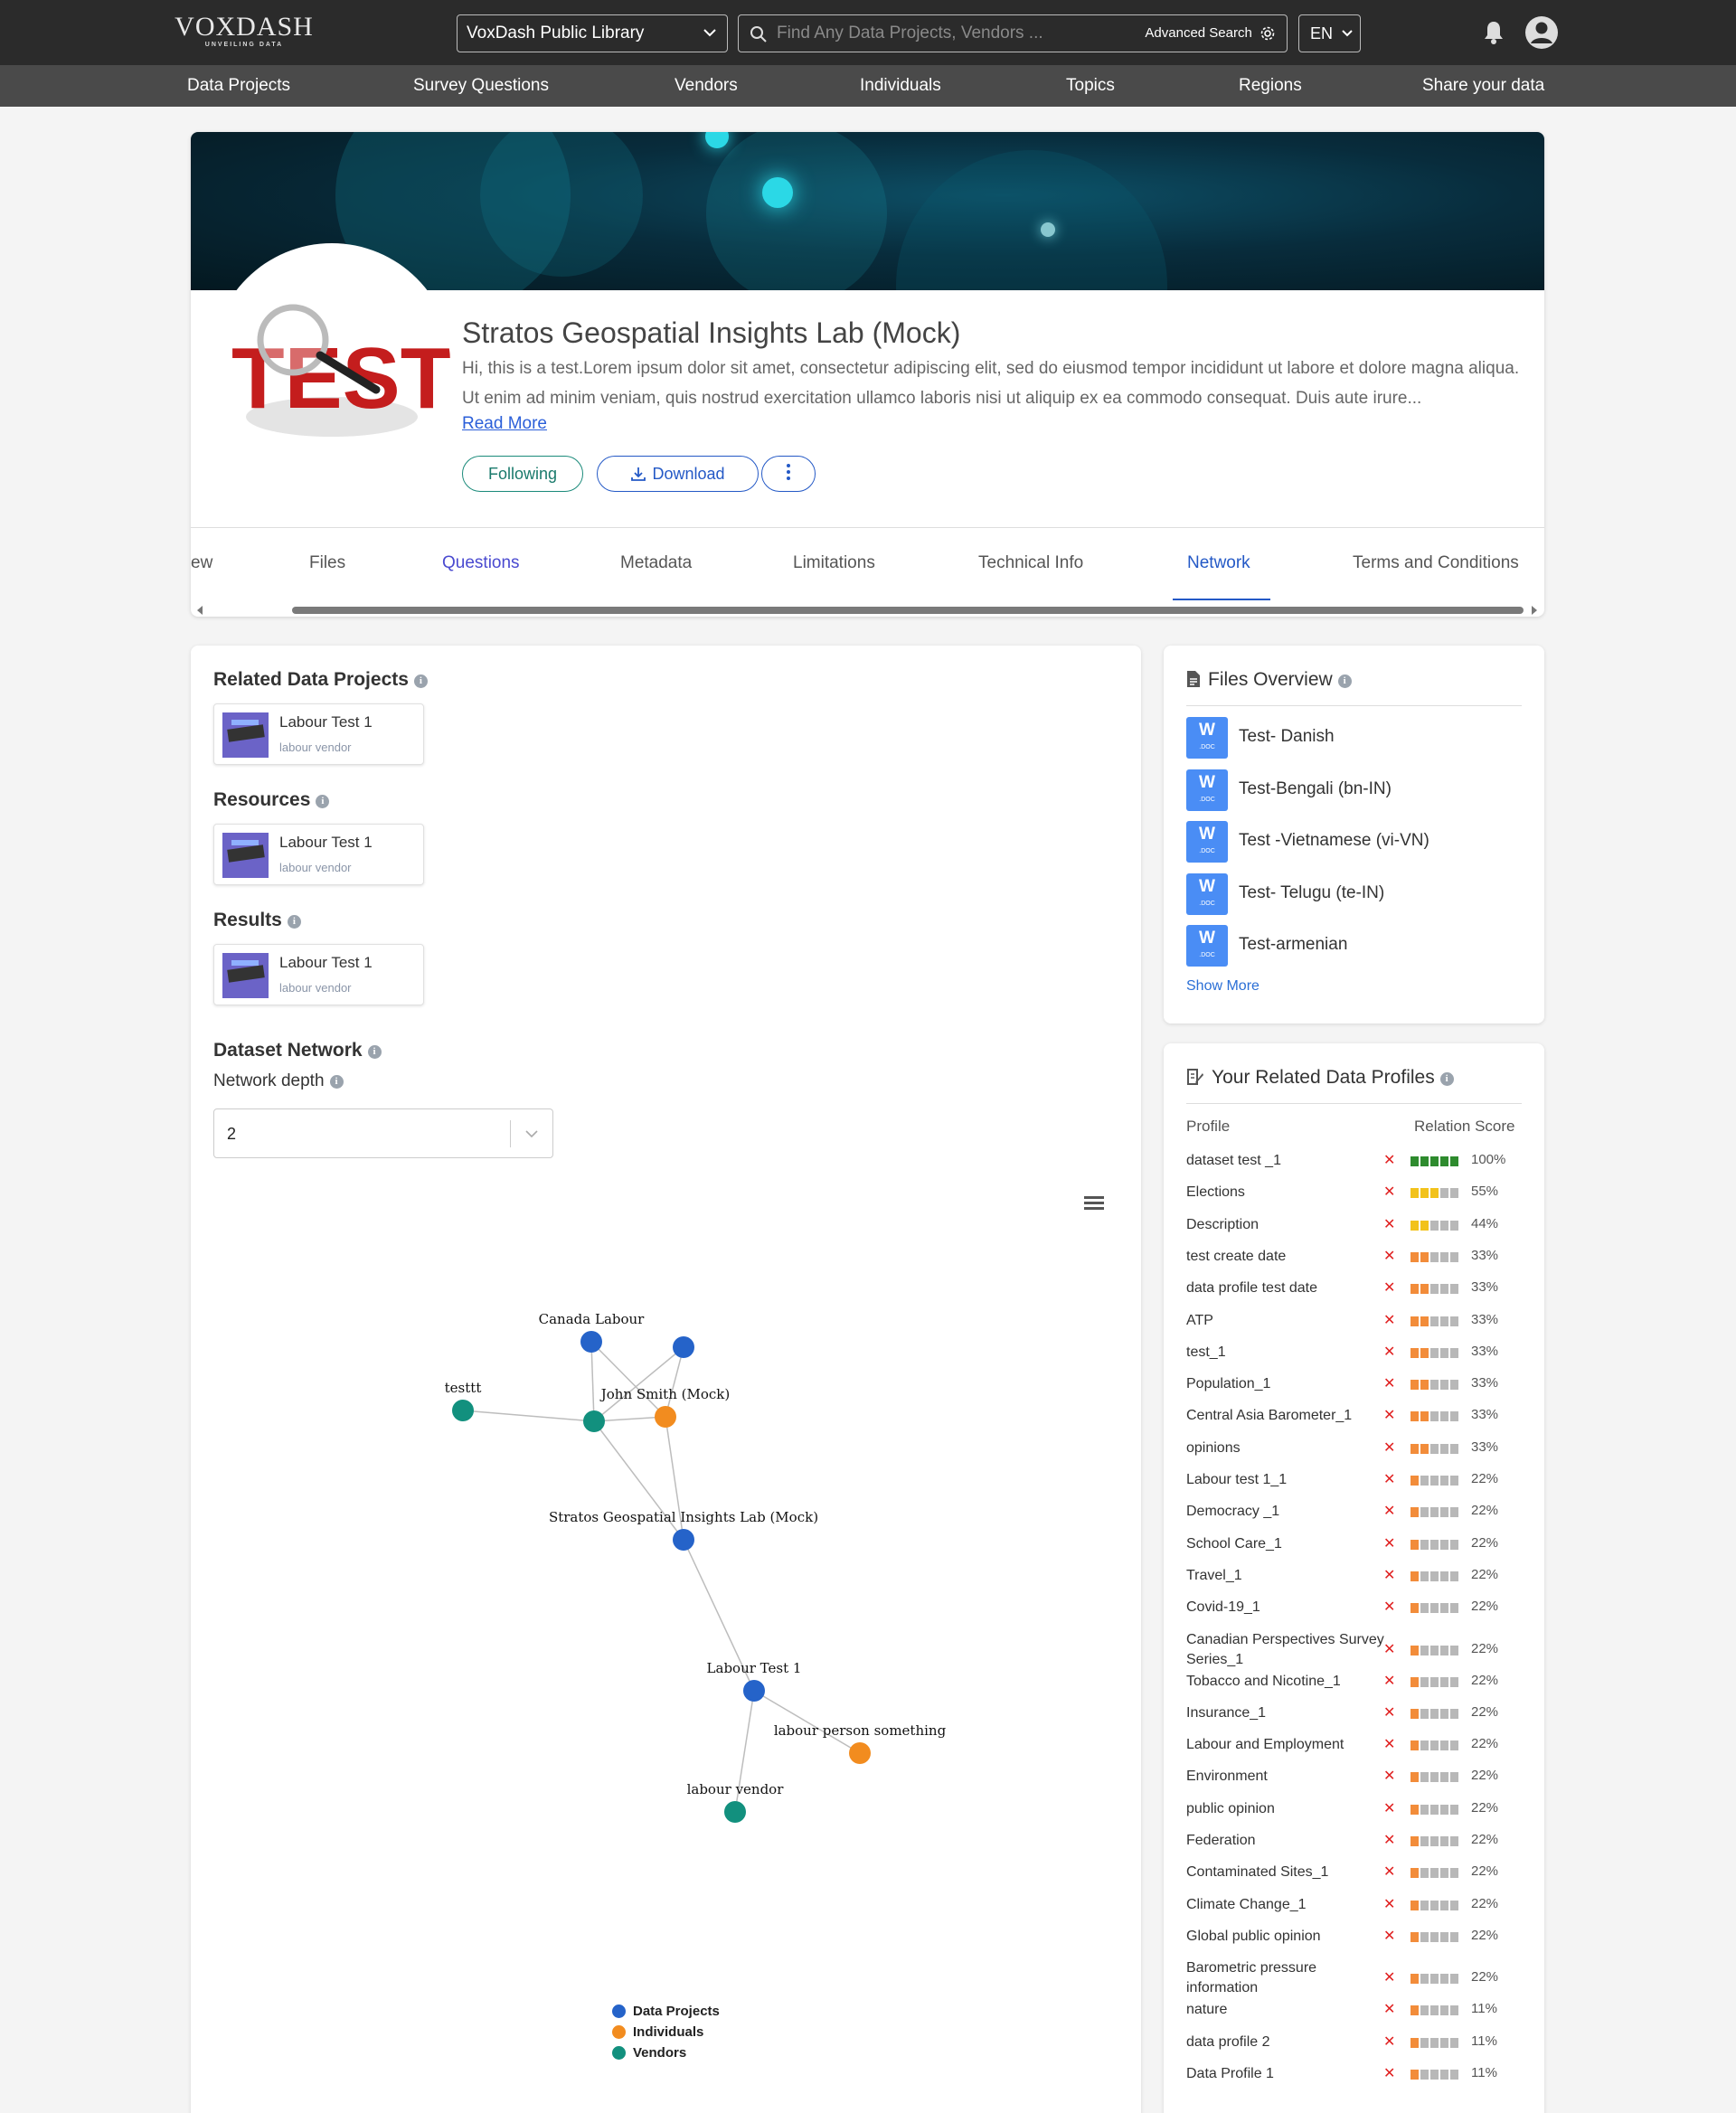 This screenshot has width=1736, height=2113. What do you see at coordinates (1354, 1486) in the screenshot?
I see `profile-row: Labour test 1_1 ✕ 22%` at bounding box center [1354, 1486].